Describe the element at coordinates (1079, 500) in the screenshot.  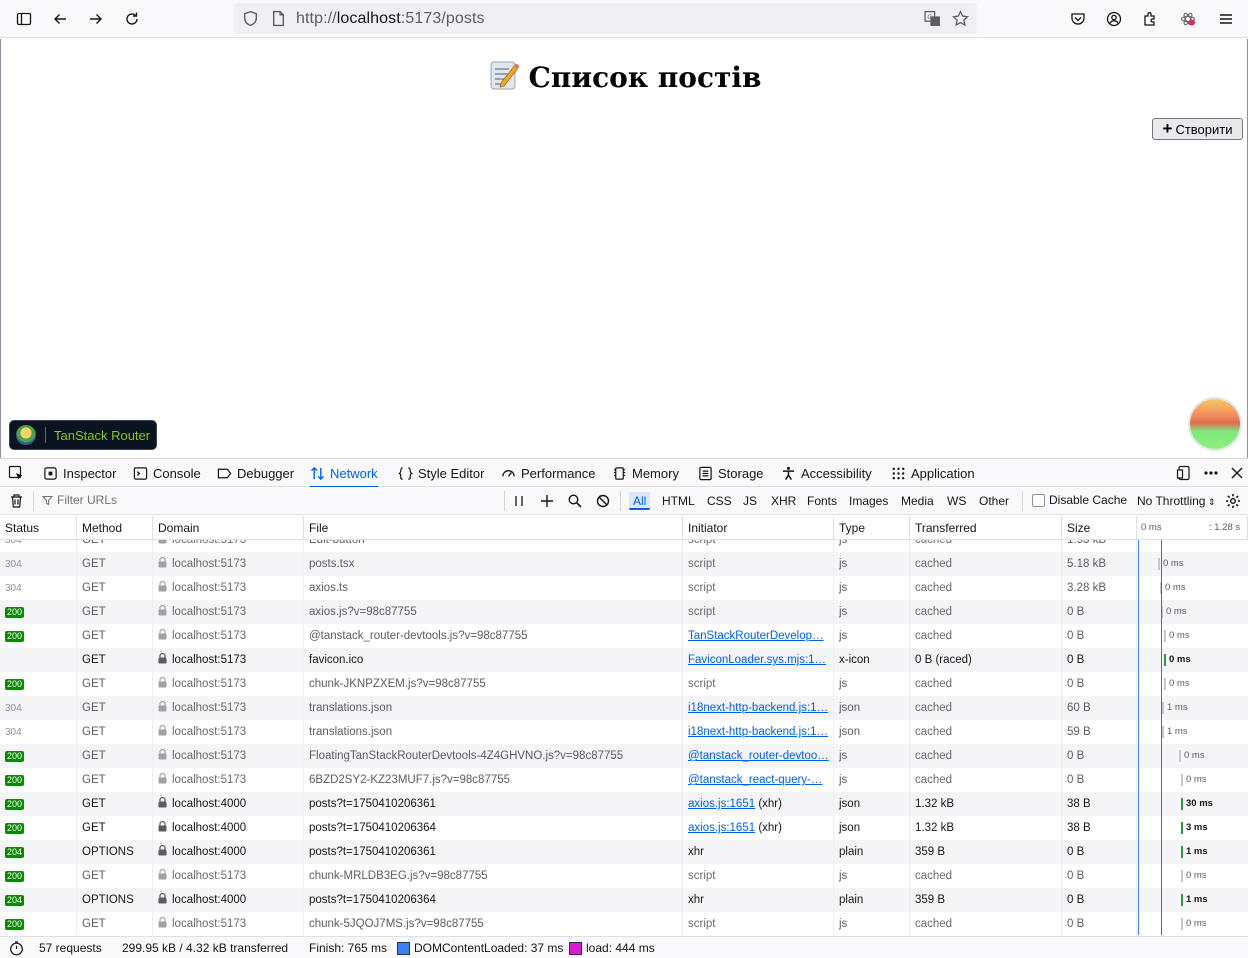
I see `disable-cache-checkbox: Disable Cache` at that location.